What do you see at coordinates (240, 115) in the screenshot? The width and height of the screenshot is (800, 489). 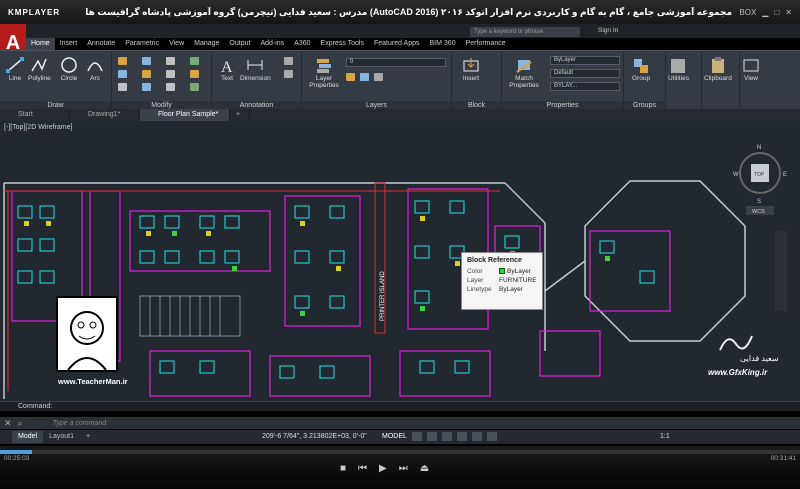 I see `new-tab-button: +` at bounding box center [240, 115].